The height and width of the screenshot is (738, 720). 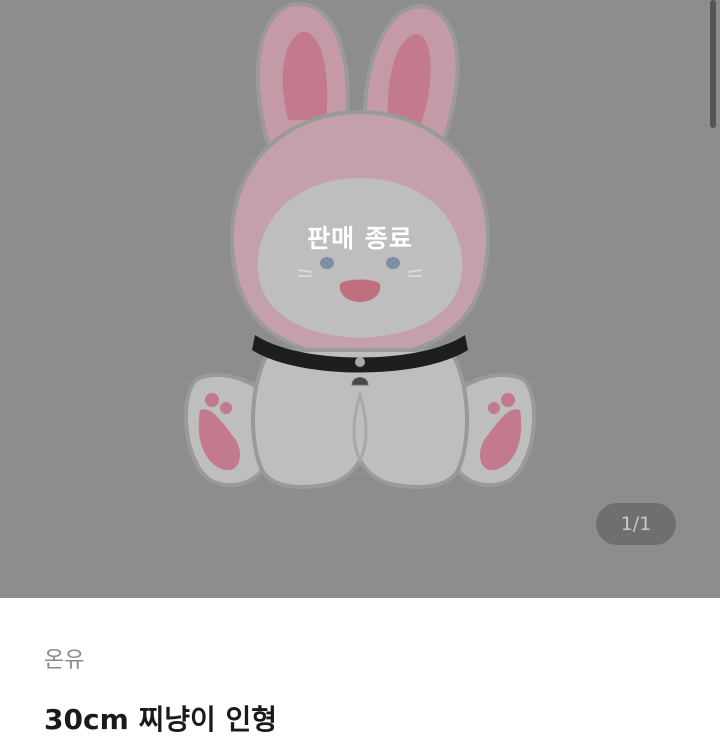 What do you see at coordinates (161, 719) in the screenshot?
I see `product-title: 30cm 찌냥이 인형` at bounding box center [161, 719].